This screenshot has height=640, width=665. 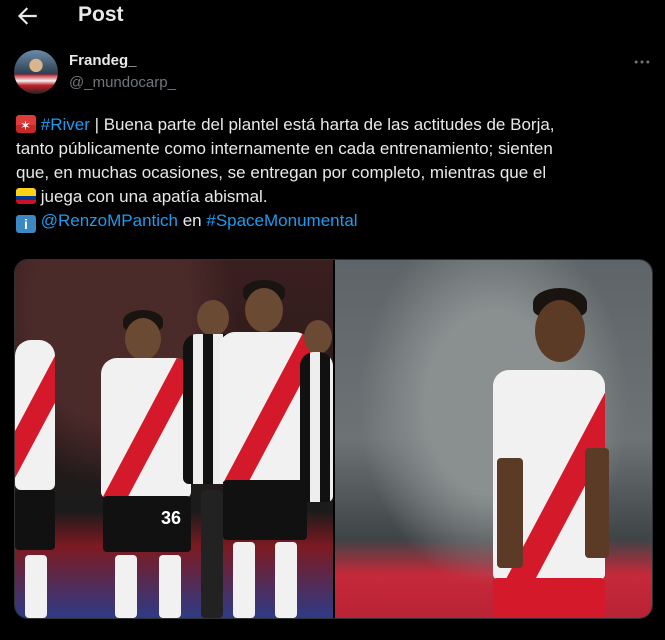 What do you see at coordinates (152, 196) in the screenshot?
I see `post-line-4: juega con una apatía abismal.` at bounding box center [152, 196].